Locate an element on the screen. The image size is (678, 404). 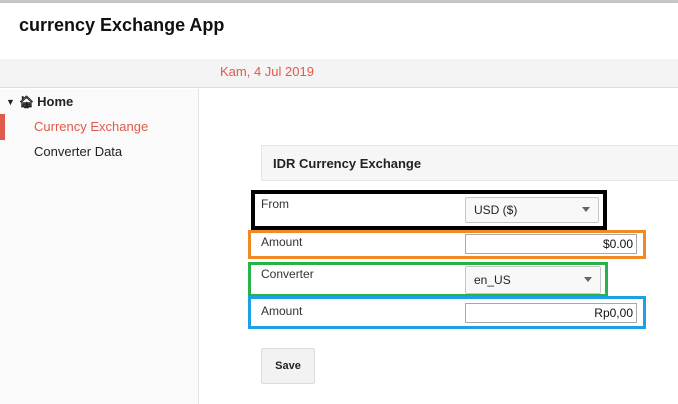
panel-header: IDR Currency Exchange is located at coordinates (469, 163).